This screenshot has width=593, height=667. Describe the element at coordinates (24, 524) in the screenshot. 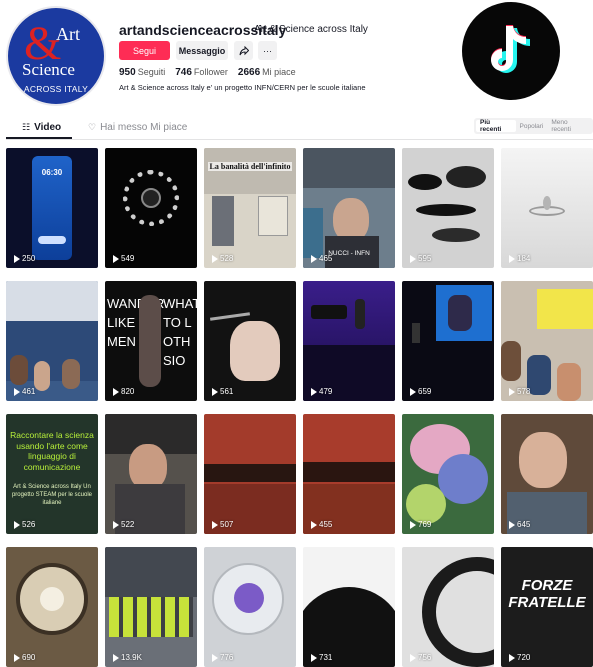

I see `view-count: 526` at that location.